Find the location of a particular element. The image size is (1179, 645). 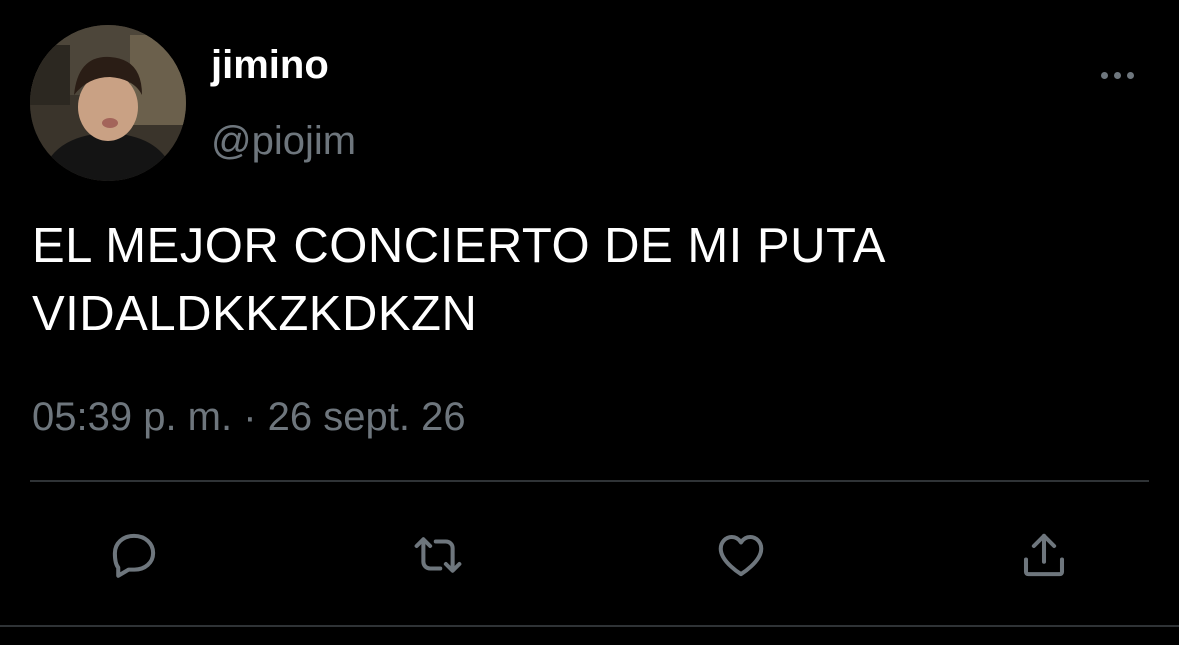

share-button is located at coordinates (1044, 555).